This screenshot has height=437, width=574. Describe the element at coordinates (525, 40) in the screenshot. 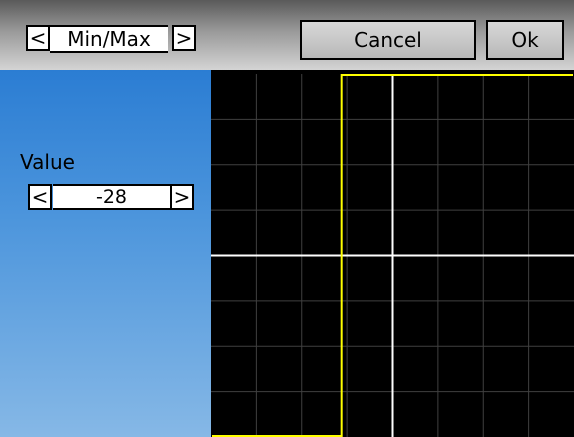

I see `ok-button: Ok` at that location.